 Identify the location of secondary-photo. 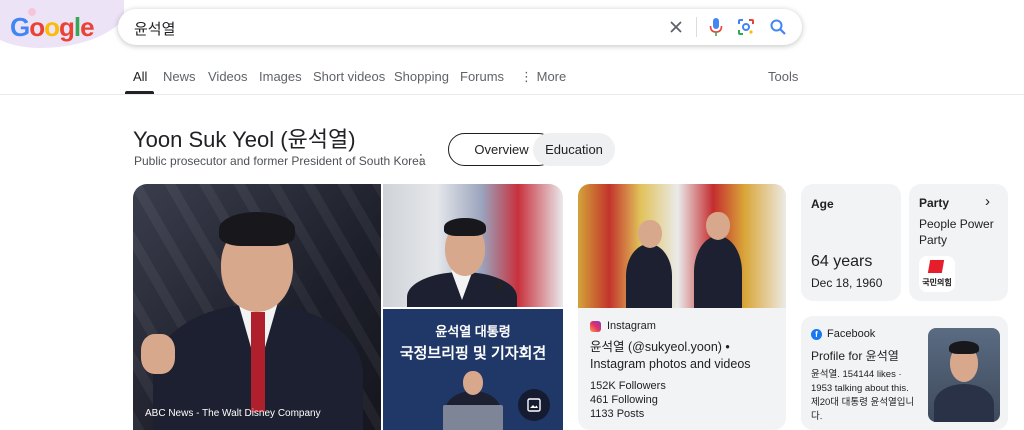
(473, 245).